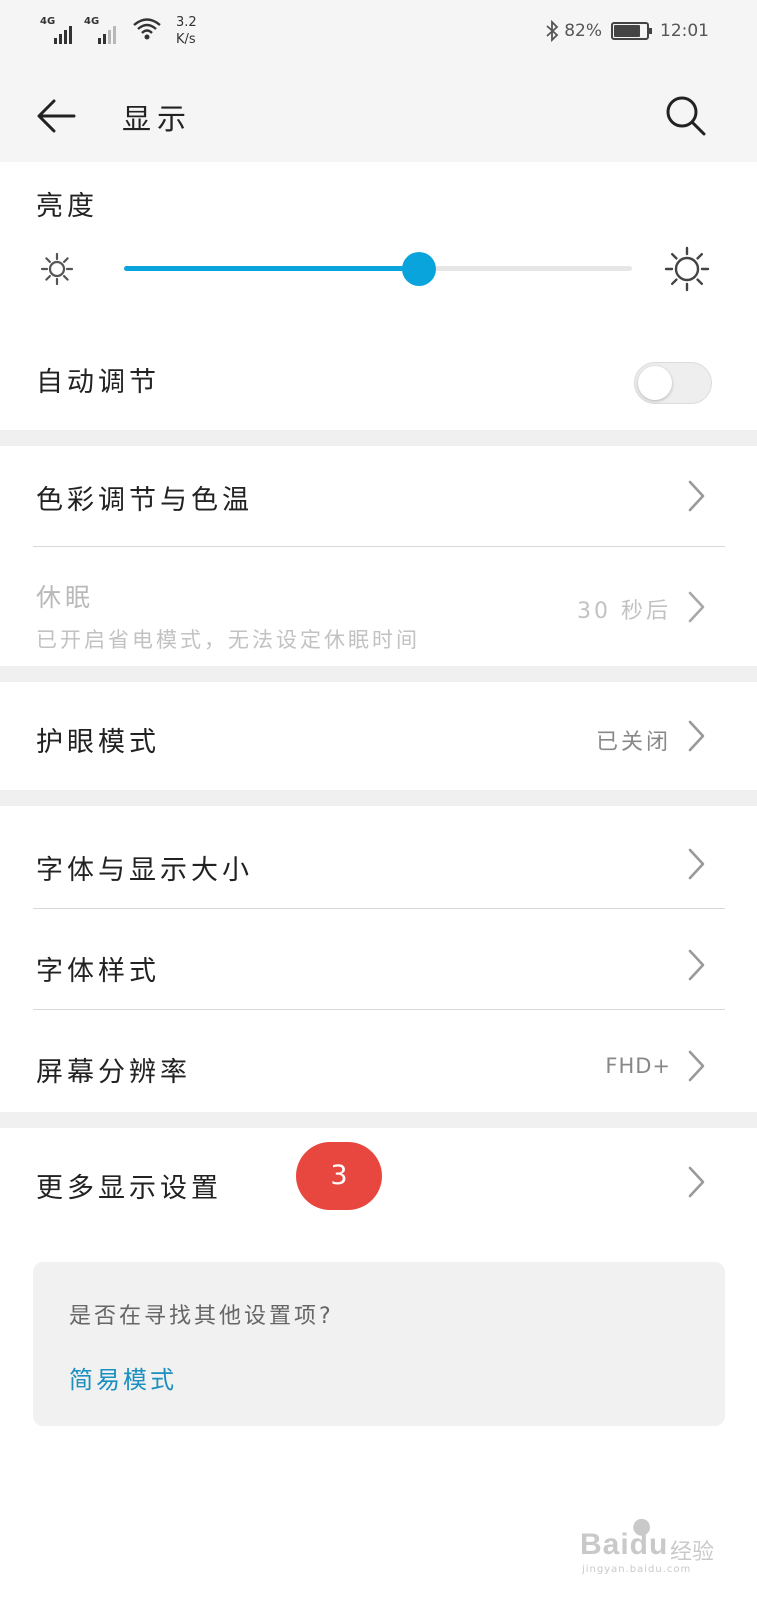  Describe the element at coordinates (63, 35) in the screenshot. I see `signal-bars-1-icon` at that location.